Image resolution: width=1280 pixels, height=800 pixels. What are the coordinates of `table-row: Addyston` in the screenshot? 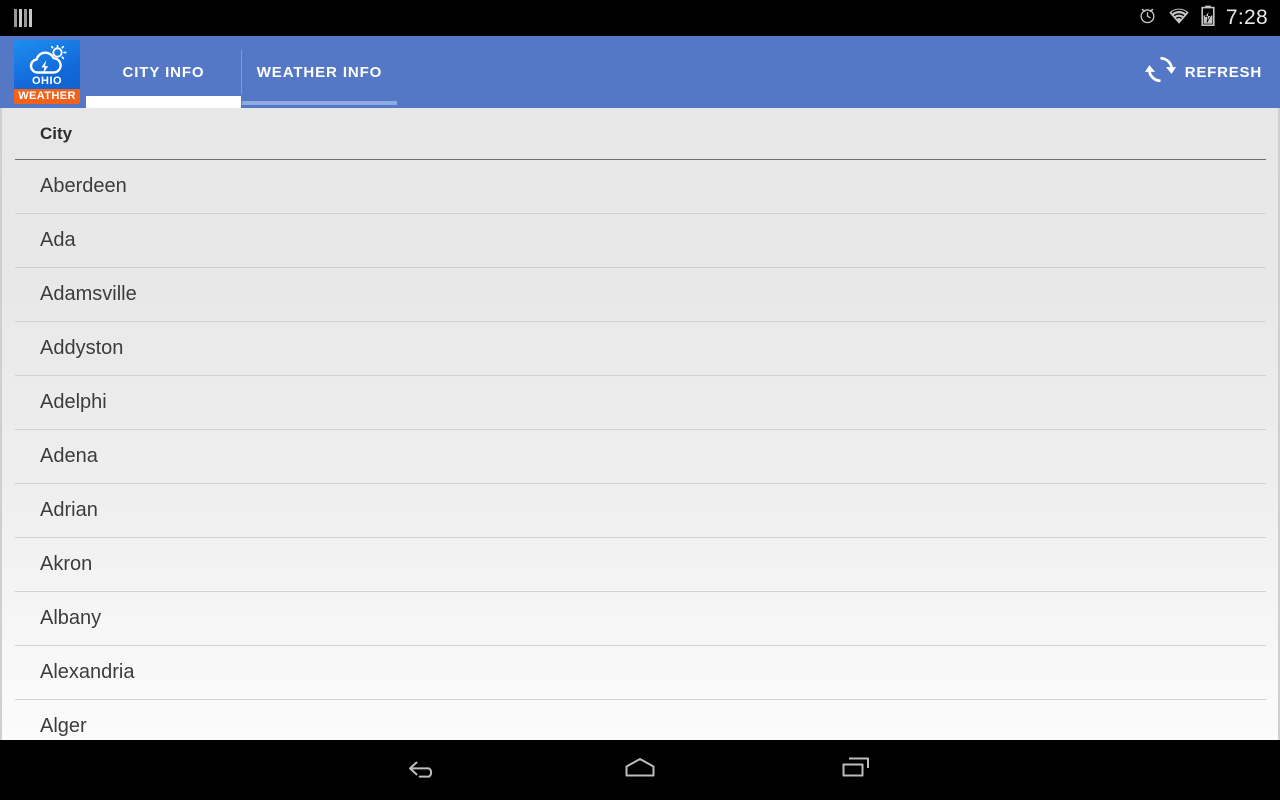 It's located at (640, 349).